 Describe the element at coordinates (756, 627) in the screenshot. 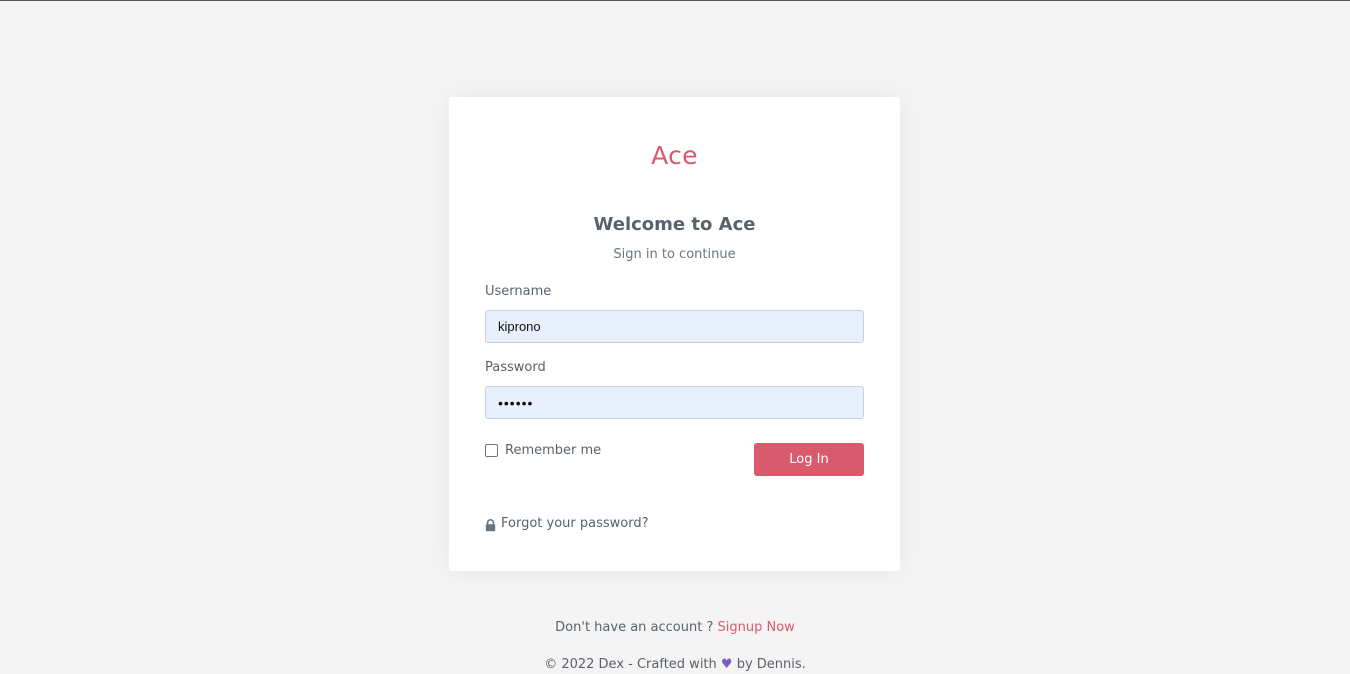

I see `signup-link: Signup Now` at that location.